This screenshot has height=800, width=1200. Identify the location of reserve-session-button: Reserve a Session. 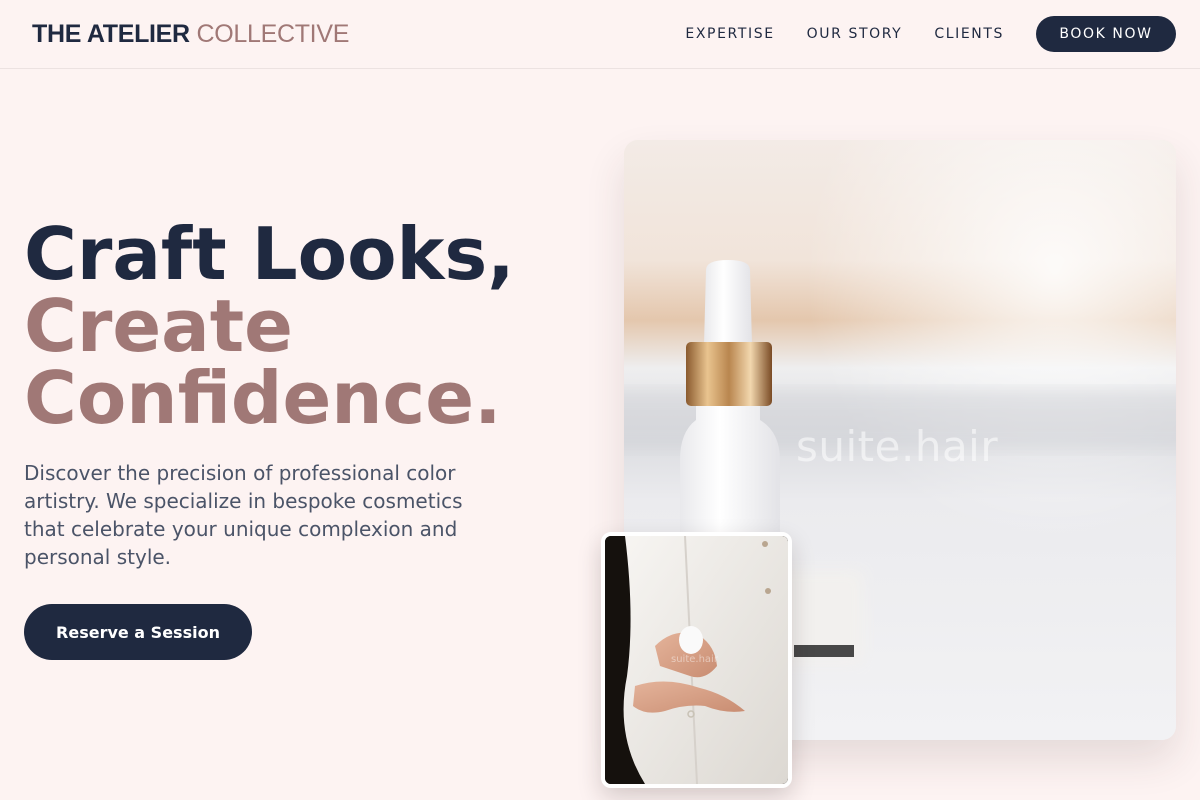
(138, 632).